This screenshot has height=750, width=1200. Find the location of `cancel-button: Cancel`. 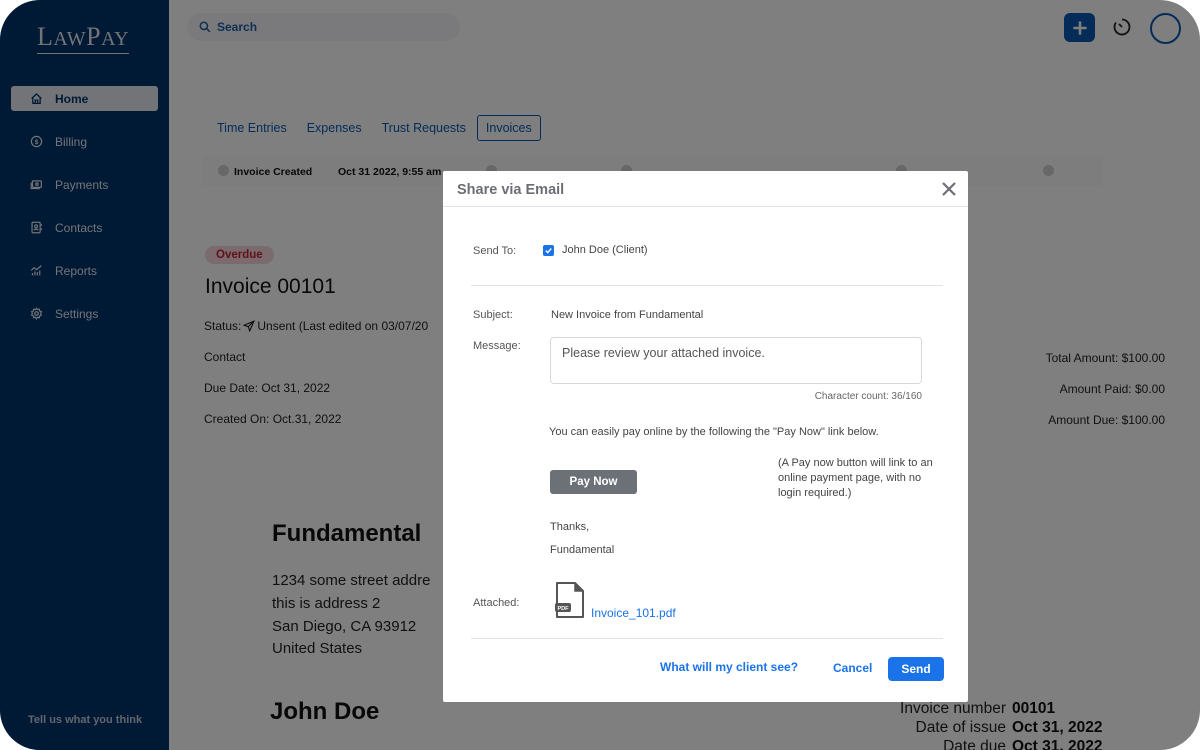

cancel-button: Cancel is located at coordinates (852, 668).